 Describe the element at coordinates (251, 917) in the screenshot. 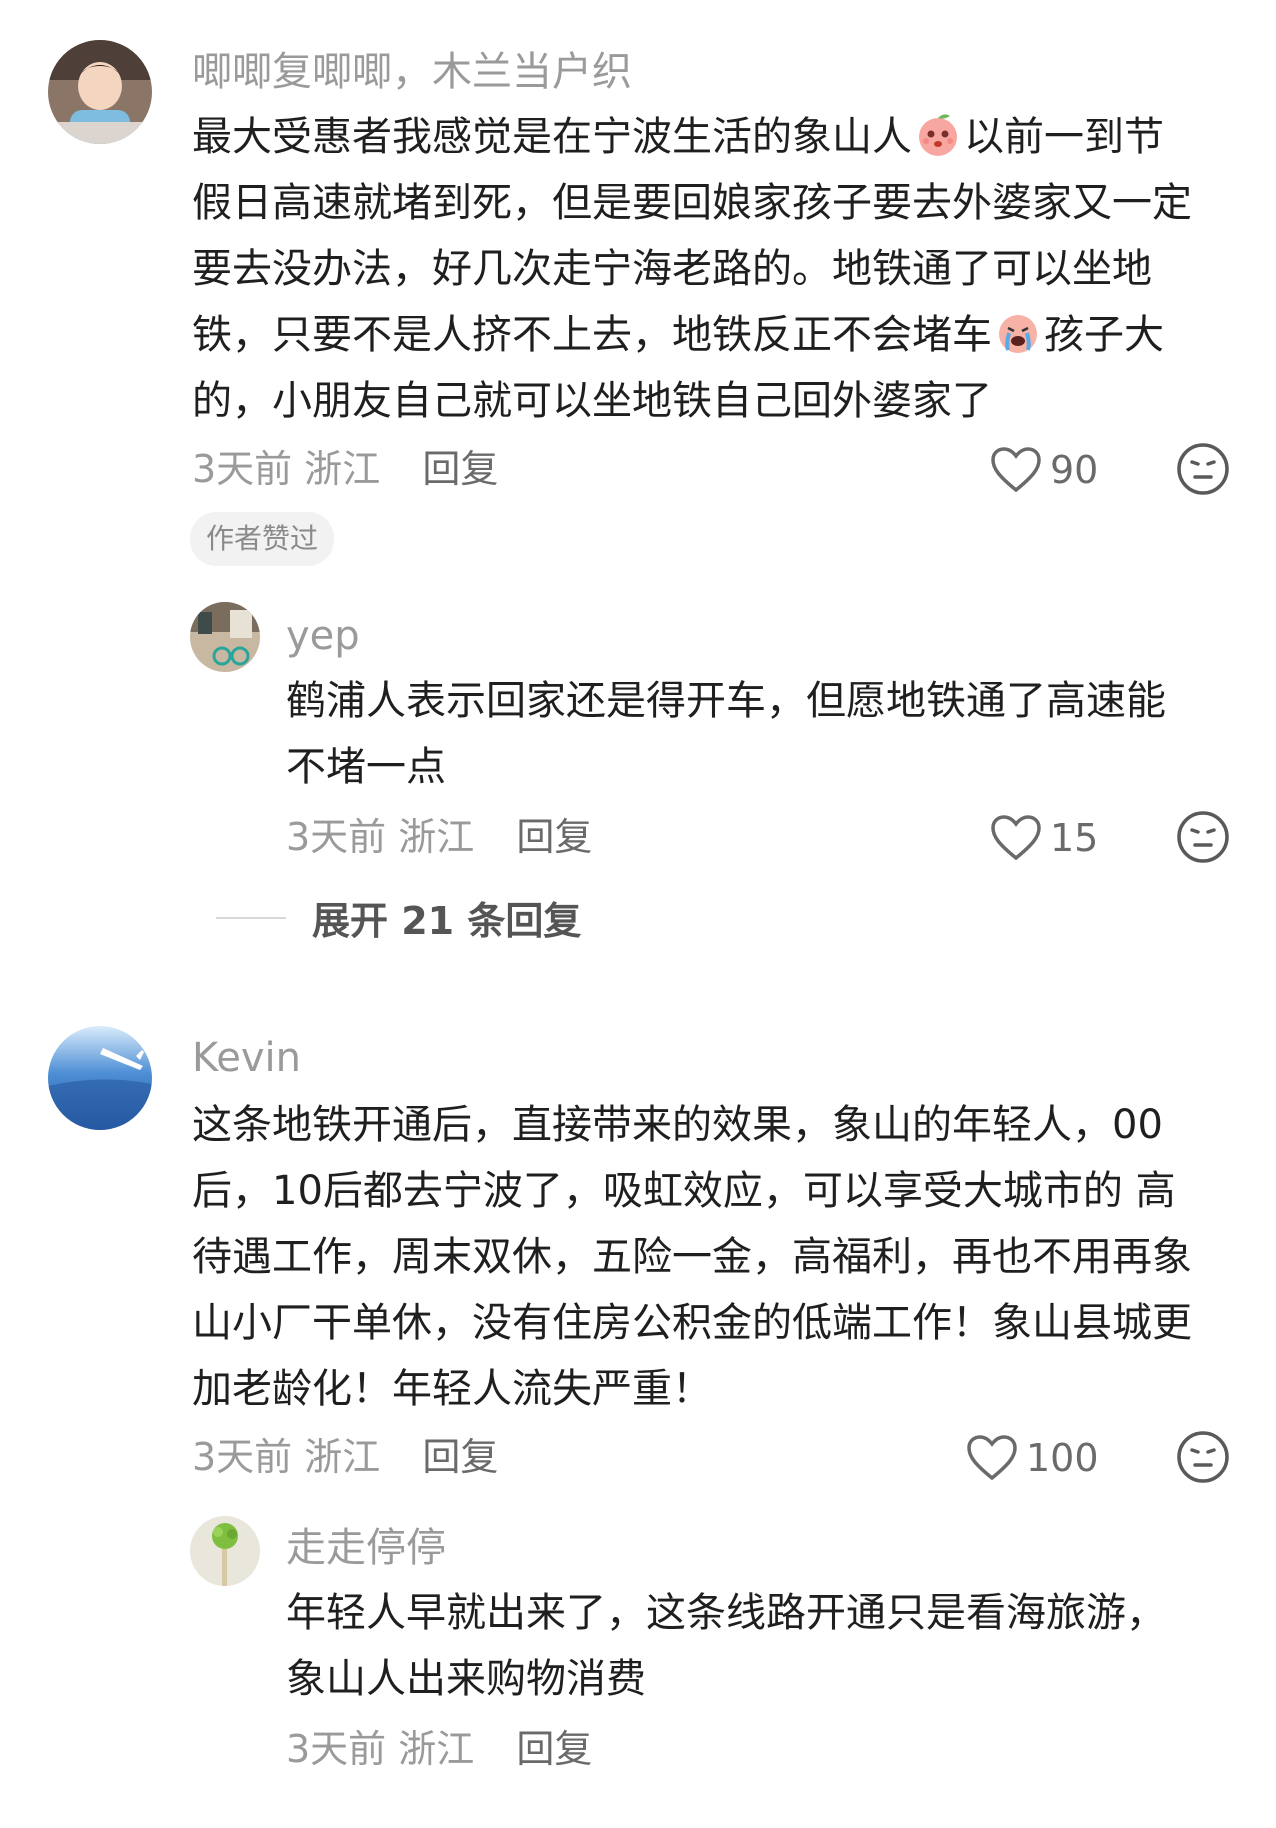

I see `divider` at that location.